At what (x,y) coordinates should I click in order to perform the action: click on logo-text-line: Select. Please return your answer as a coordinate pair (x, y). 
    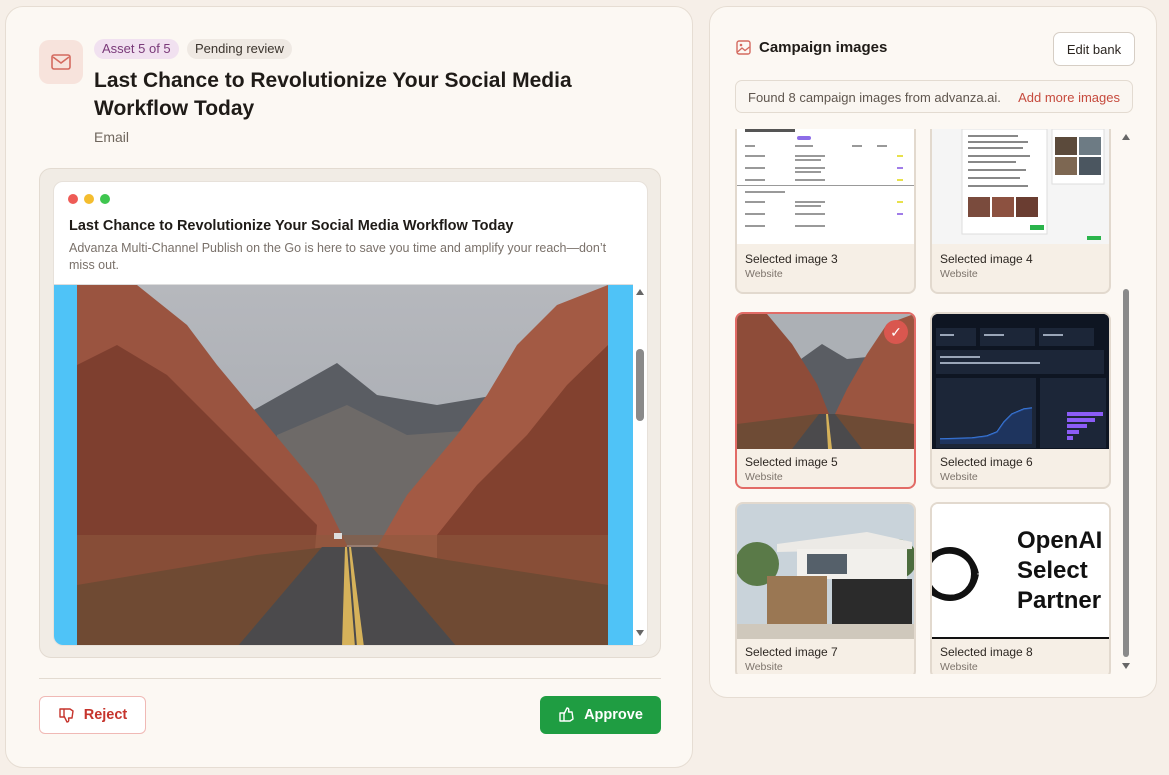
    Looking at the image, I should click on (1052, 570).